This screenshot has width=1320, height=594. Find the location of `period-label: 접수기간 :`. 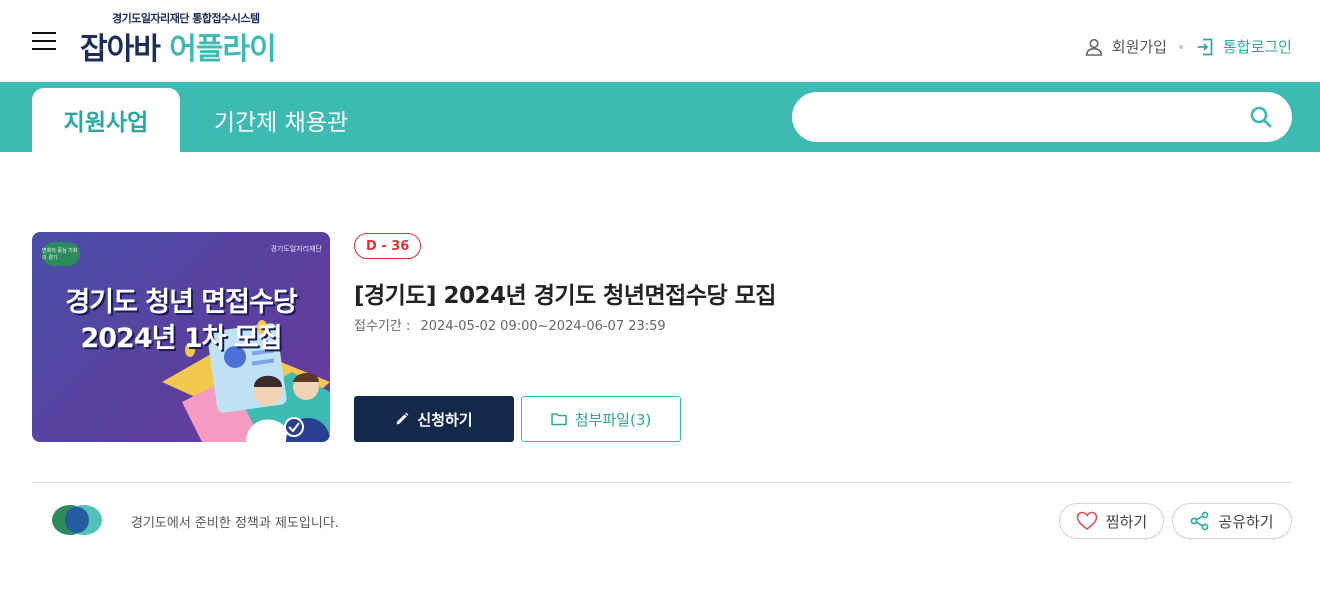

period-label: 접수기간 : is located at coordinates (382, 326).